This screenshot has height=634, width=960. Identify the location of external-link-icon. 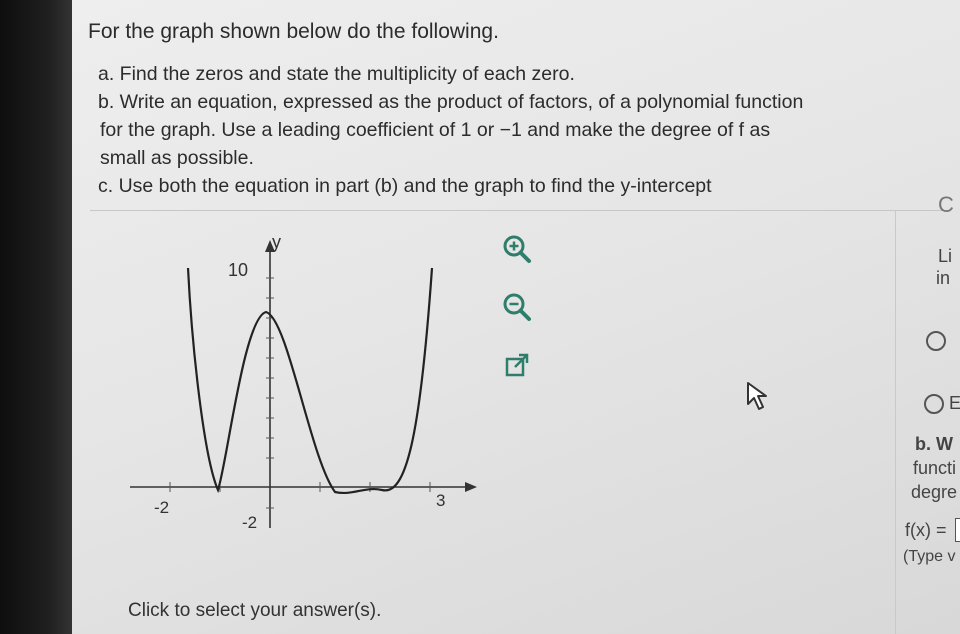
(517, 365).